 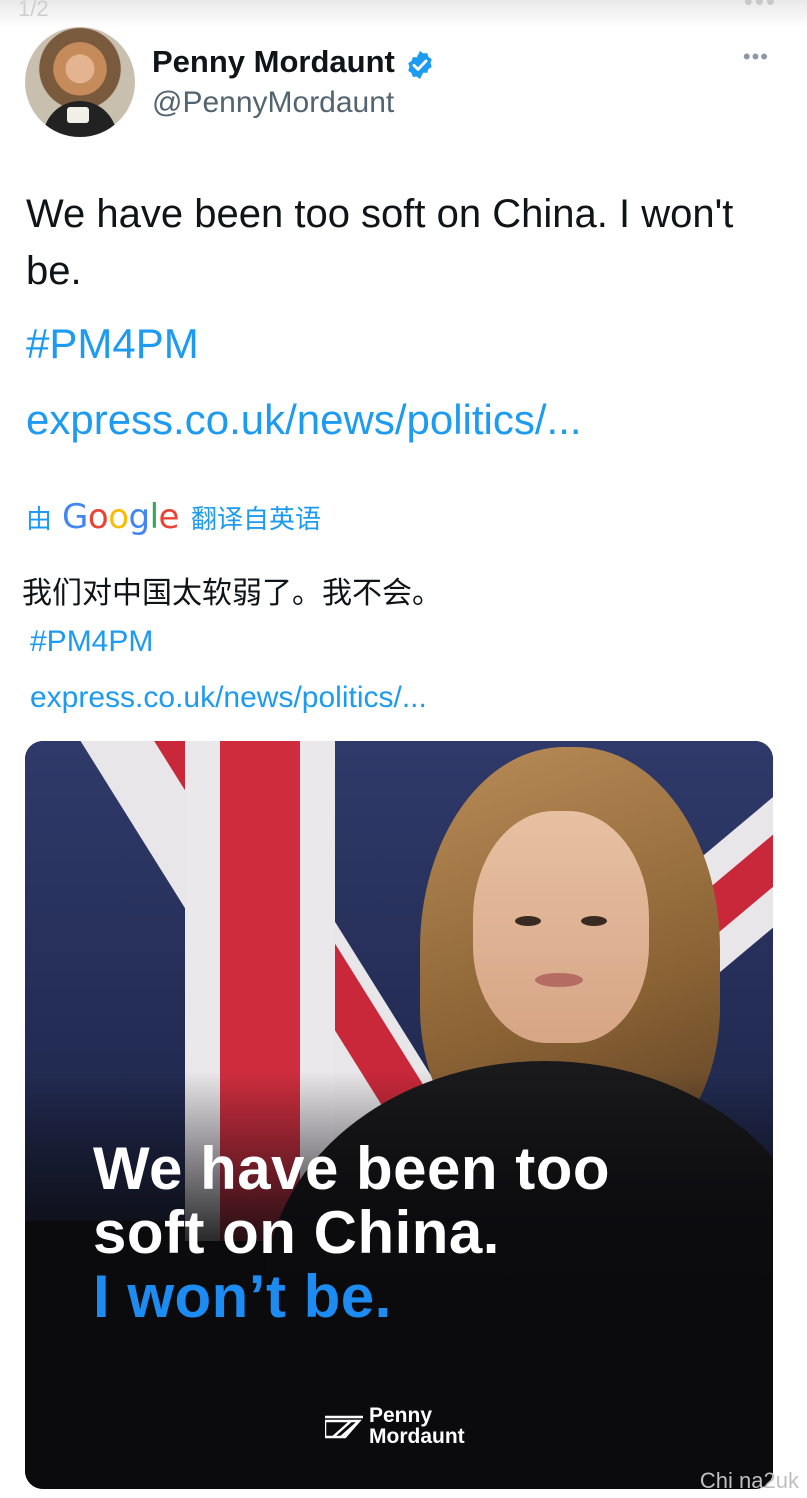 What do you see at coordinates (273, 103) in the screenshot?
I see `user-handle: @PennyMordaunt` at bounding box center [273, 103].